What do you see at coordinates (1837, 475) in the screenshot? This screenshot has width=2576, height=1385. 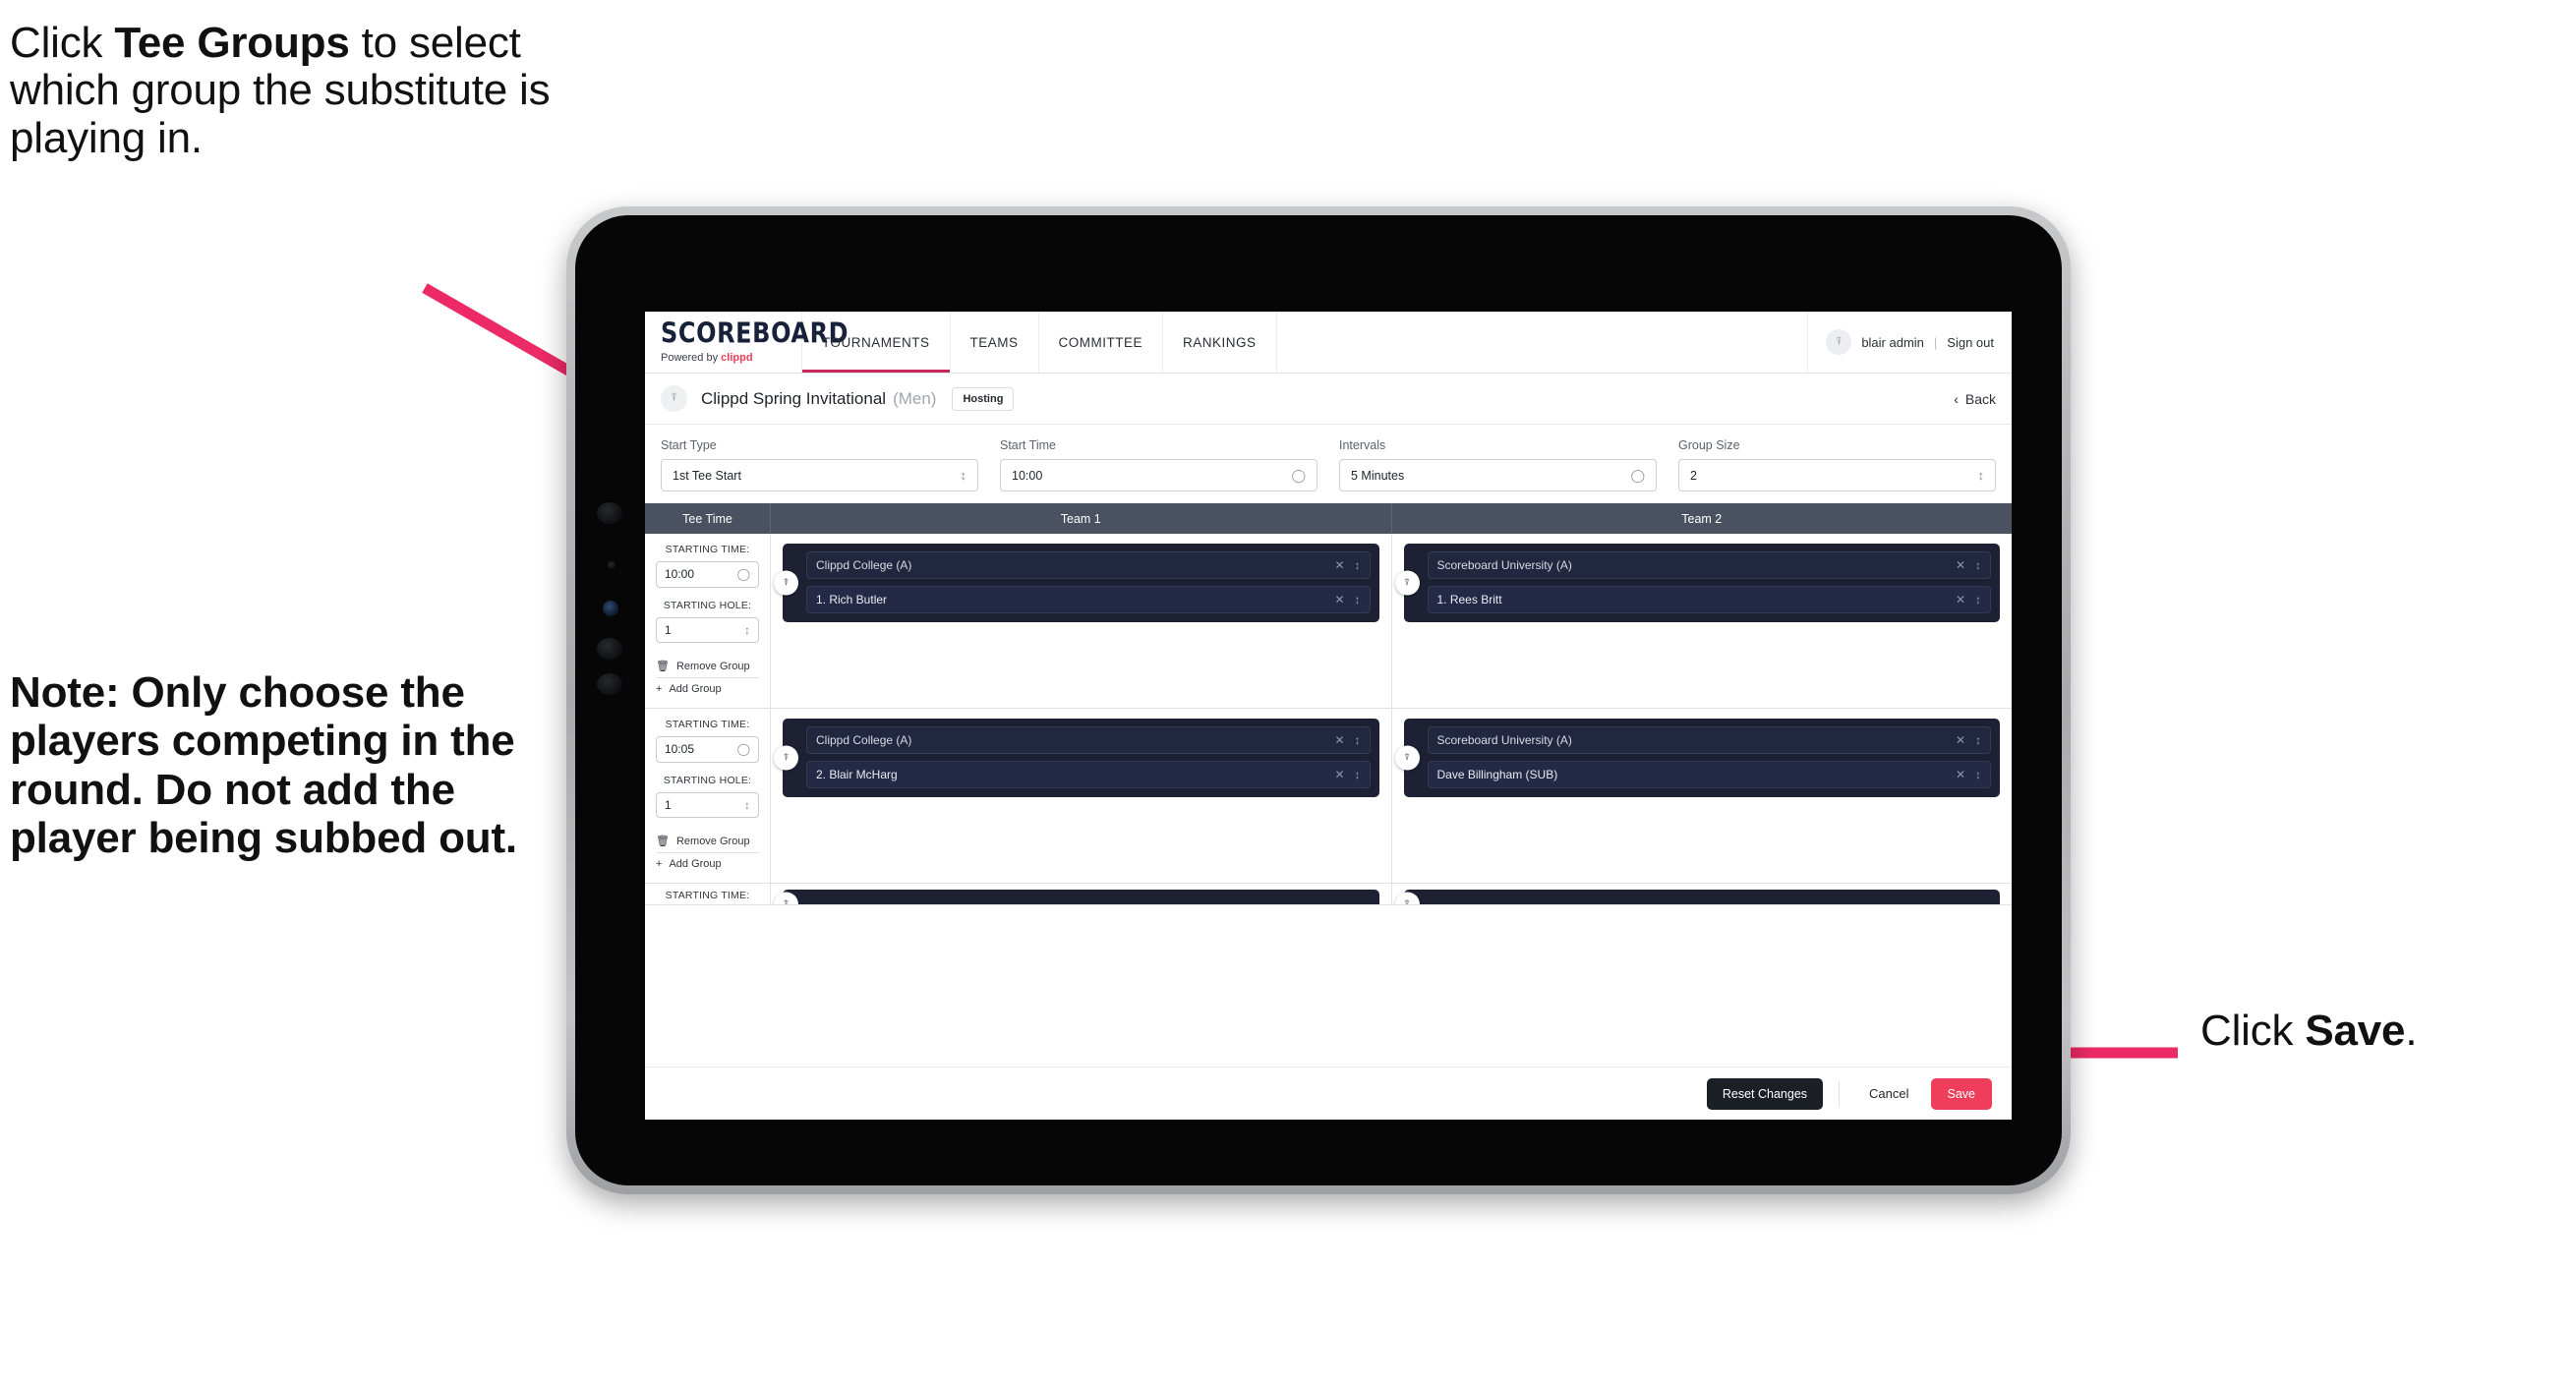 I see `group-size-select: 2 ↕` at bounding box center [1837, 475].